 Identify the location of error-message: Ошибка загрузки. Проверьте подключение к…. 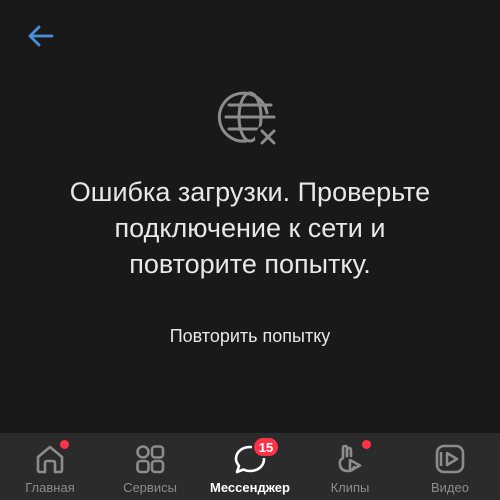
(250, 228).